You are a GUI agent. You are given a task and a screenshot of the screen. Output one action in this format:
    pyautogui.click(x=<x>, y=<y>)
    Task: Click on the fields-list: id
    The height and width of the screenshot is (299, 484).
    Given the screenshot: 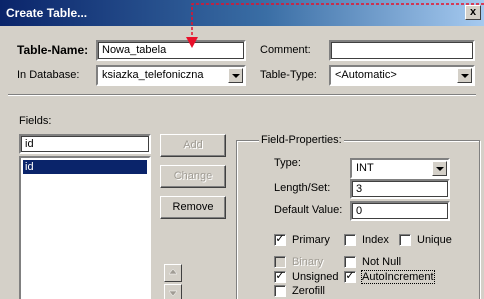 What is the action you would take?
    pyautogui.click(x=85, y=227)
    